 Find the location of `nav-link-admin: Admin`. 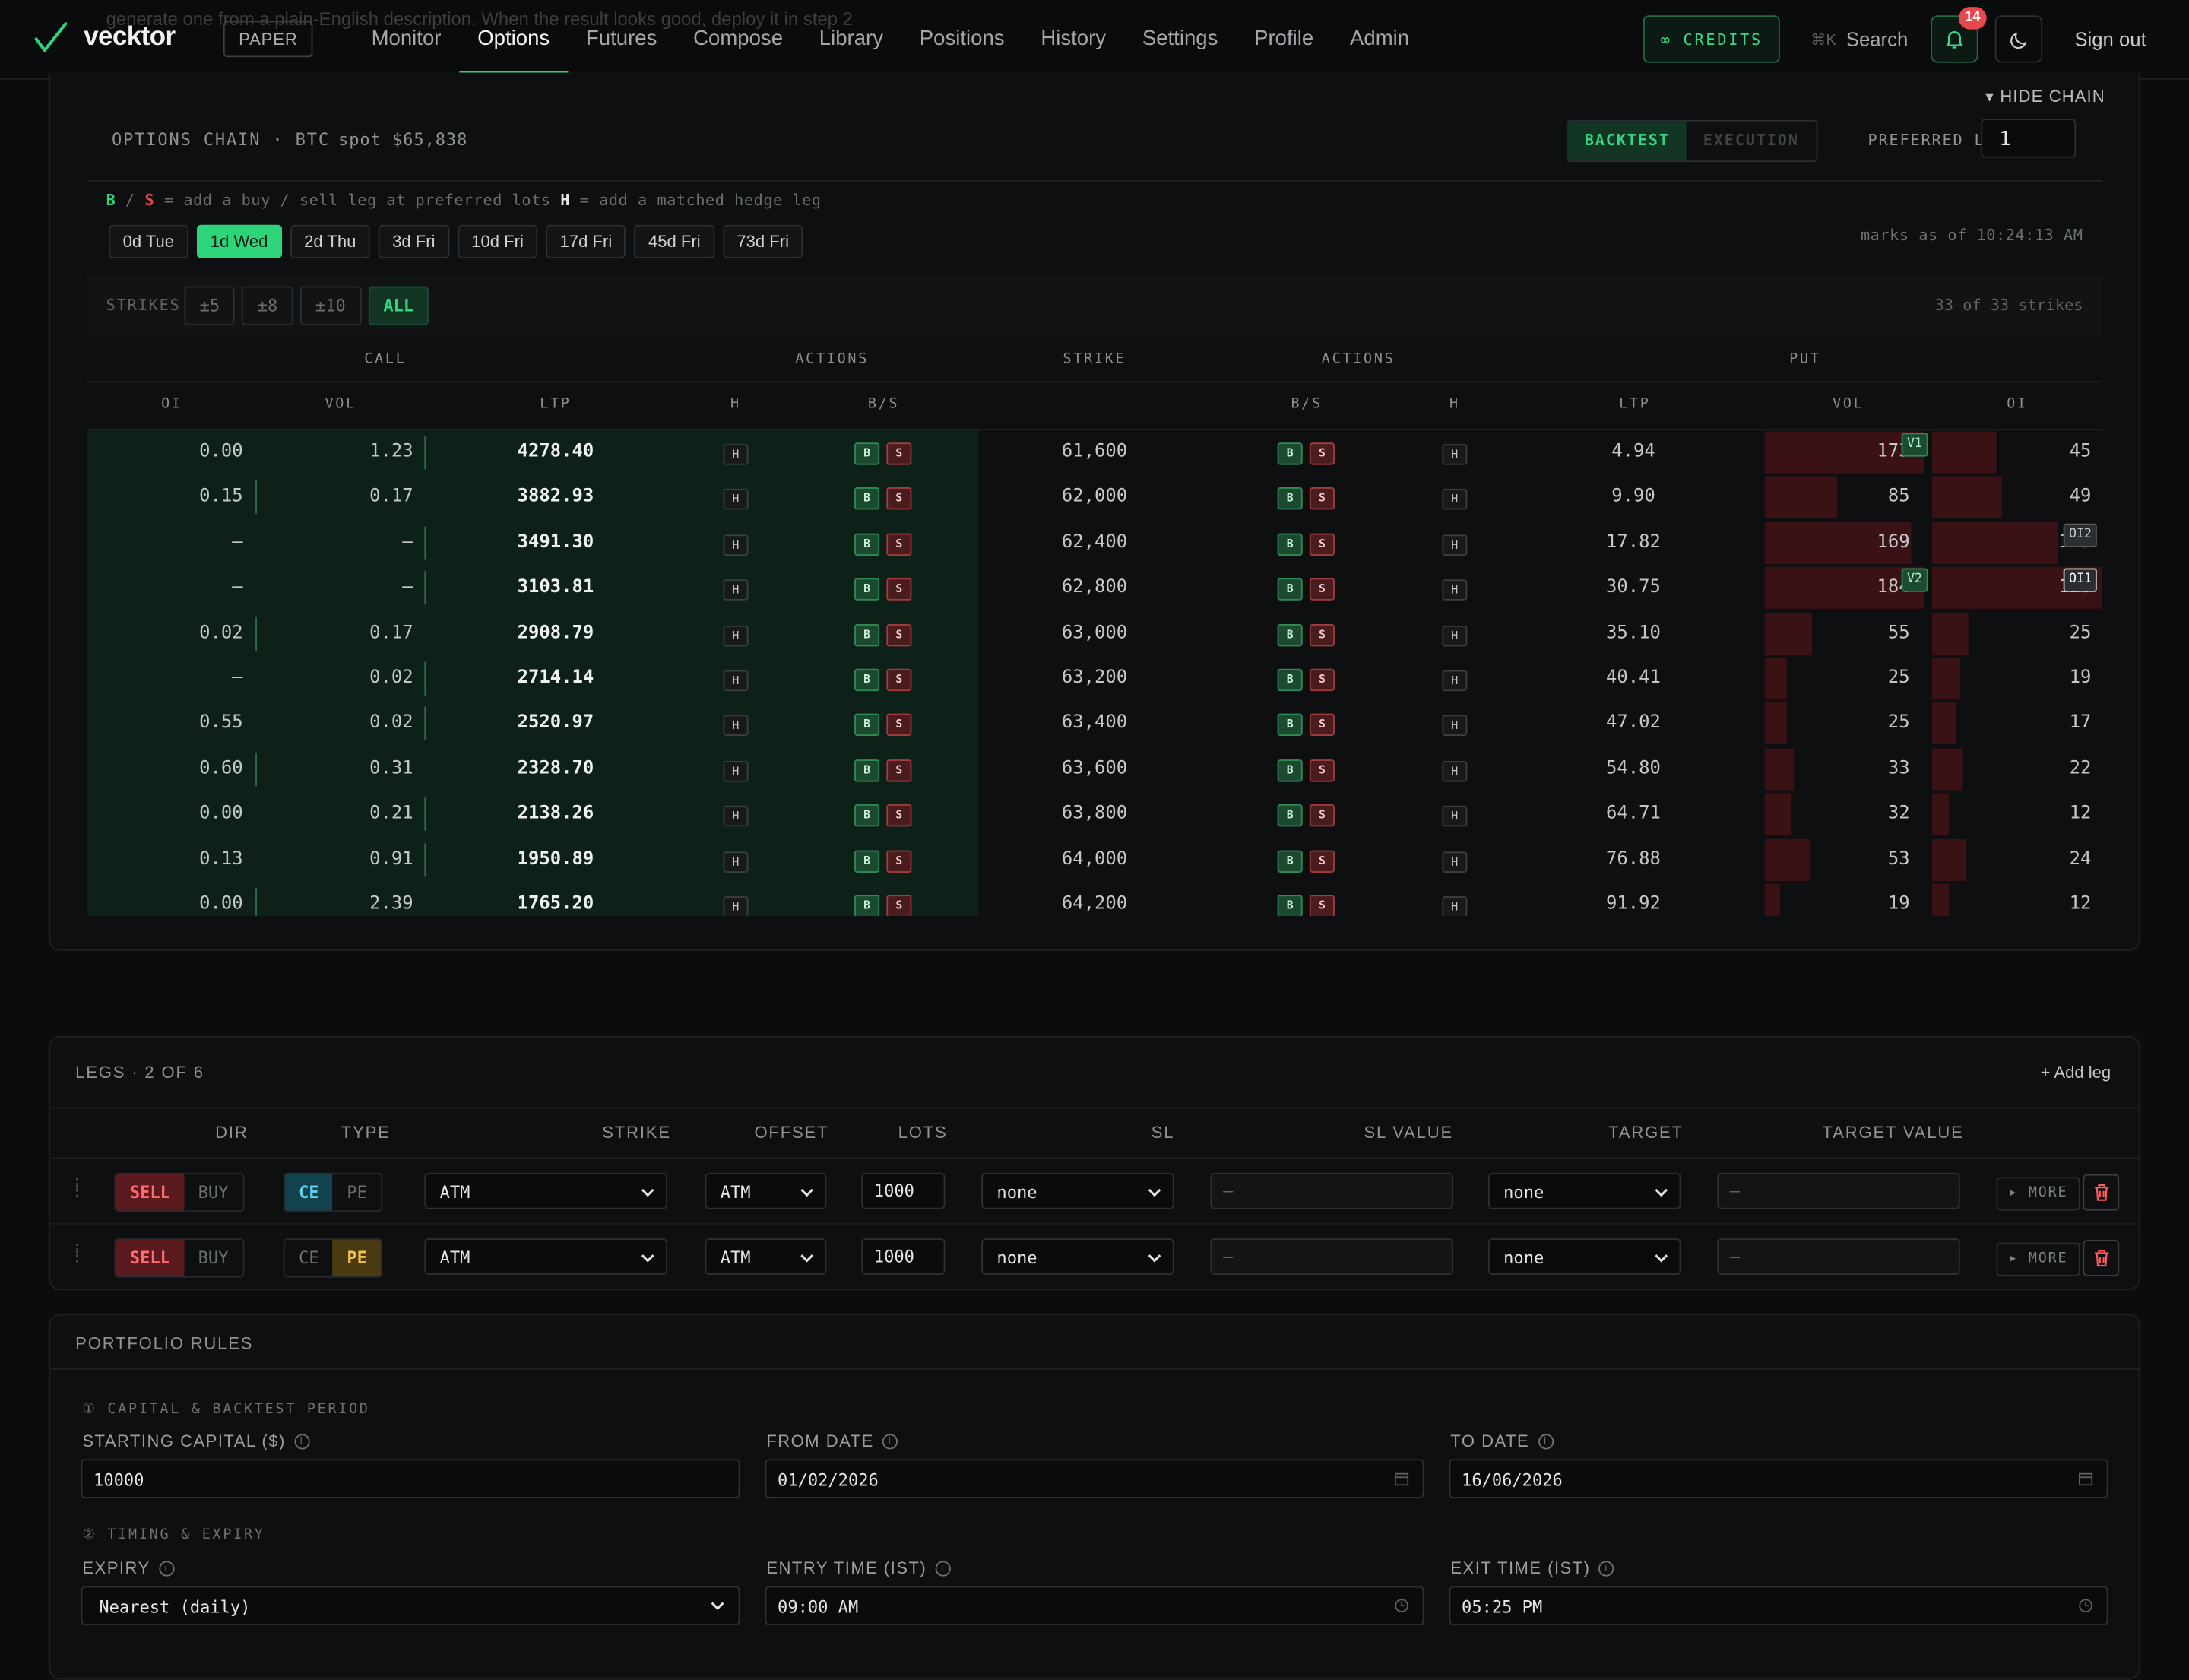

nav-link-admin: Admin is located at coordinates (1379, 39).